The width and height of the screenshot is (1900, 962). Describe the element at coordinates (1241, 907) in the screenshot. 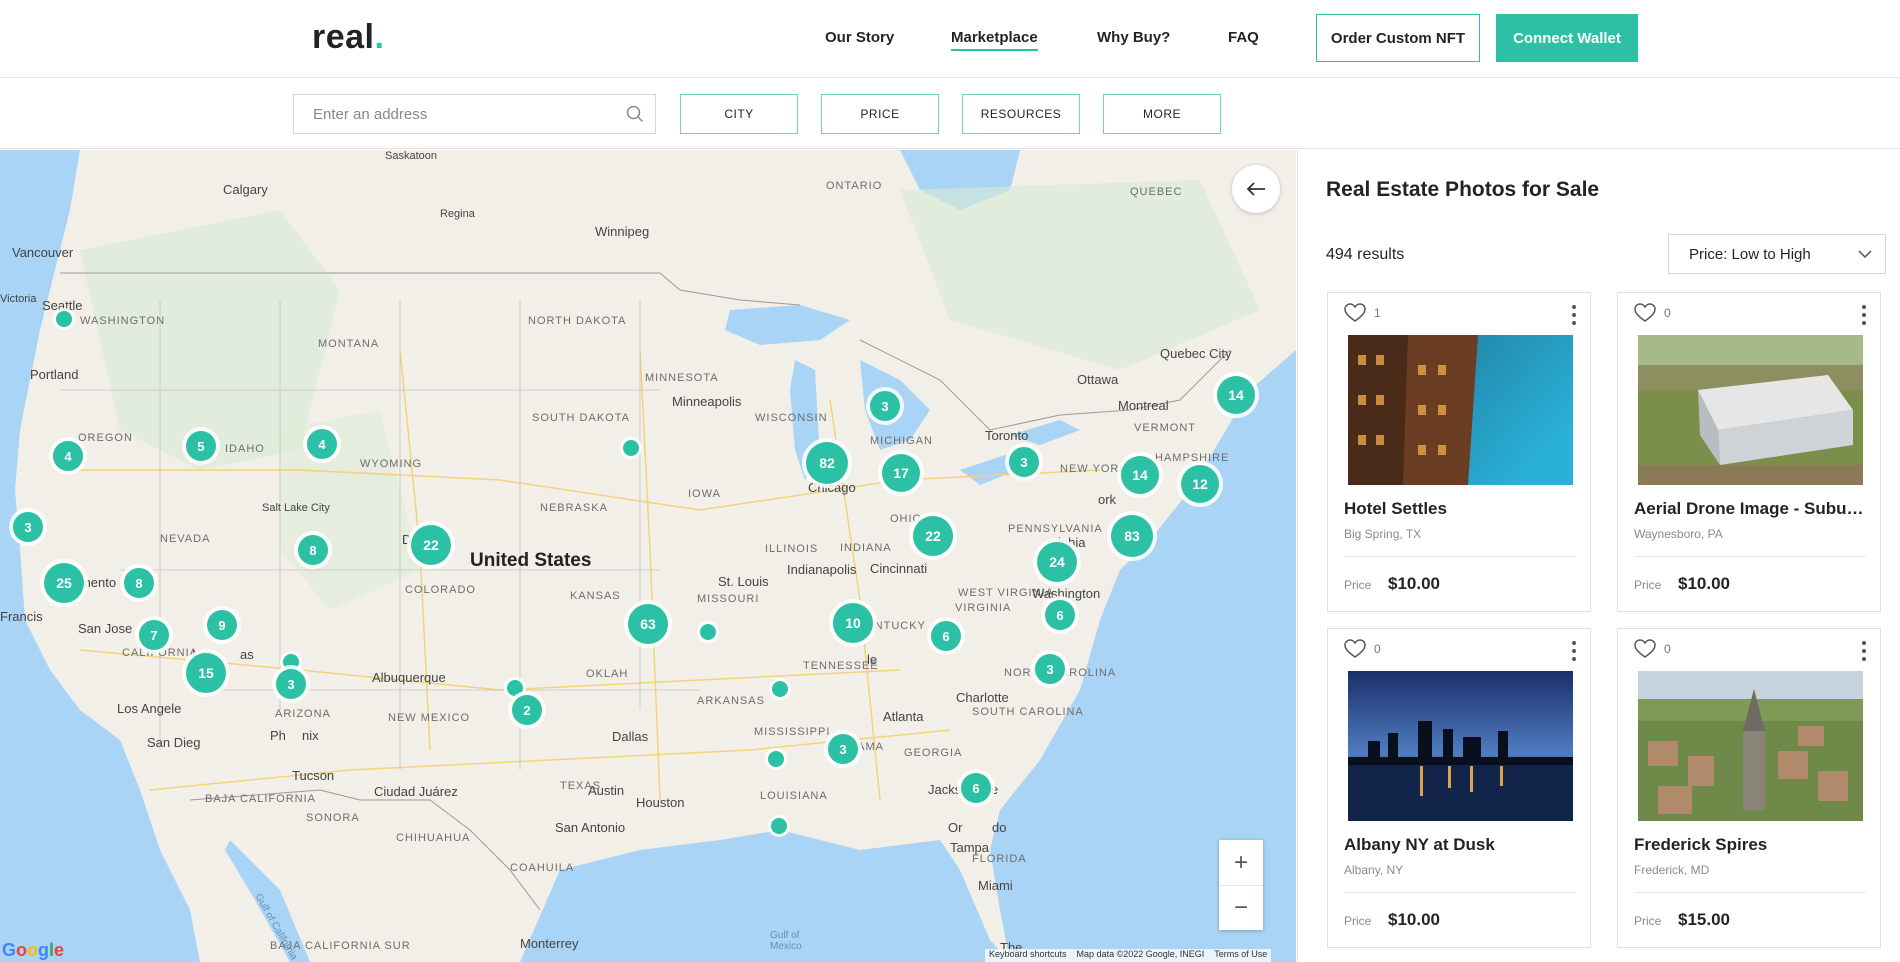

I see `zoom-out-button: −` at that location.